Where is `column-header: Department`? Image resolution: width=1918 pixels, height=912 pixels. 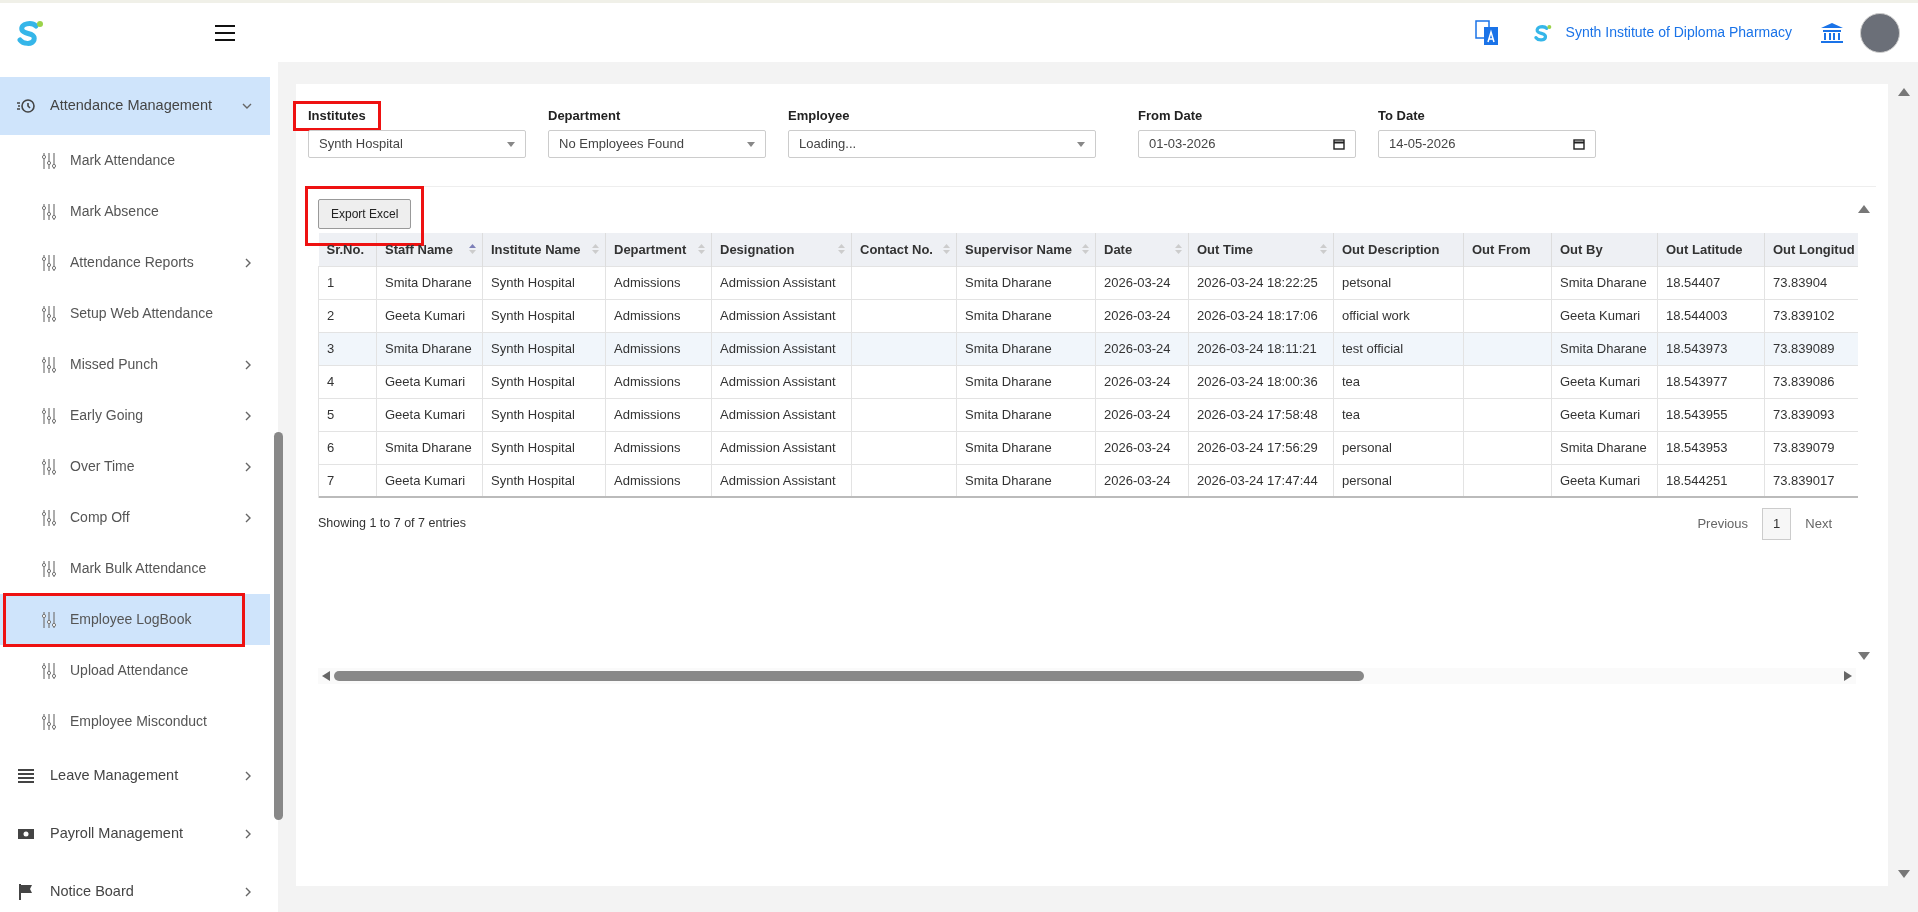 column-header: Department is located at coordinates (658, 249).